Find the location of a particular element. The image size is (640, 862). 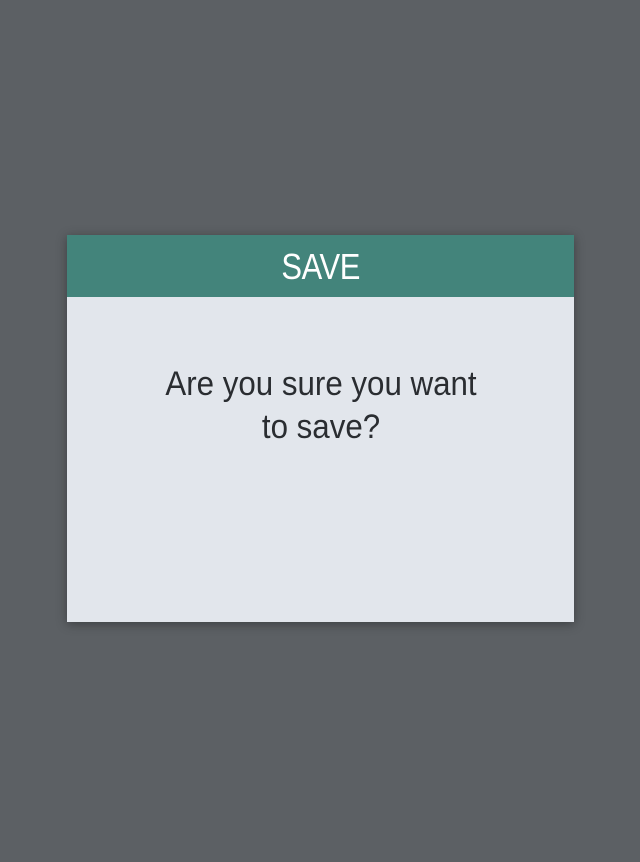

dialog-body: Are you sure you want to save? is located at coordinates (320, 373).